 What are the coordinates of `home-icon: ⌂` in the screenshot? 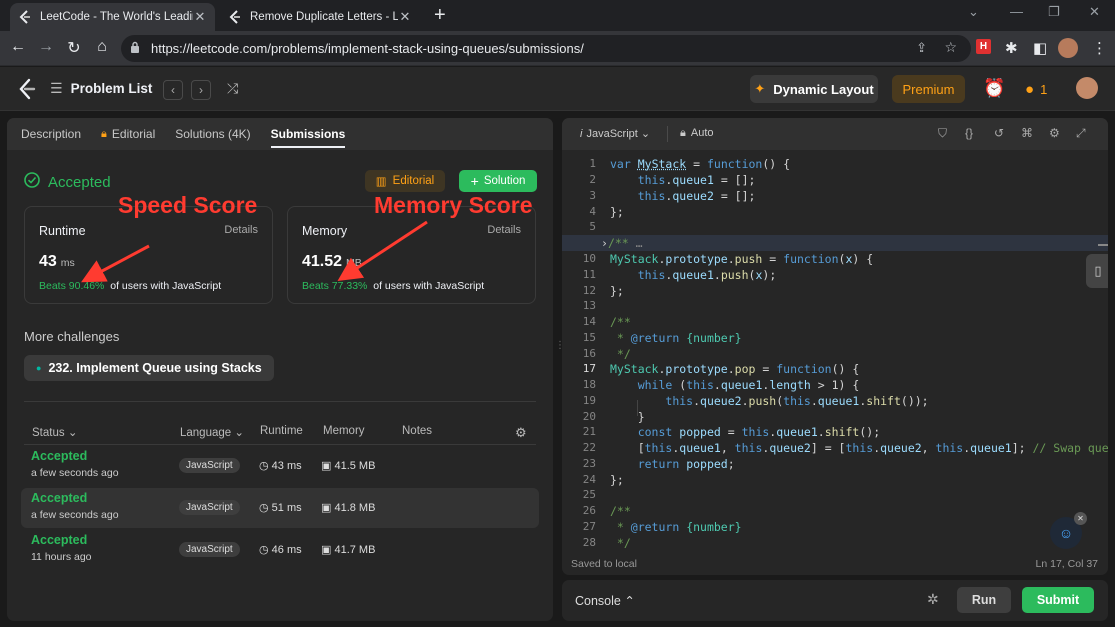 It's located at (102, 47).